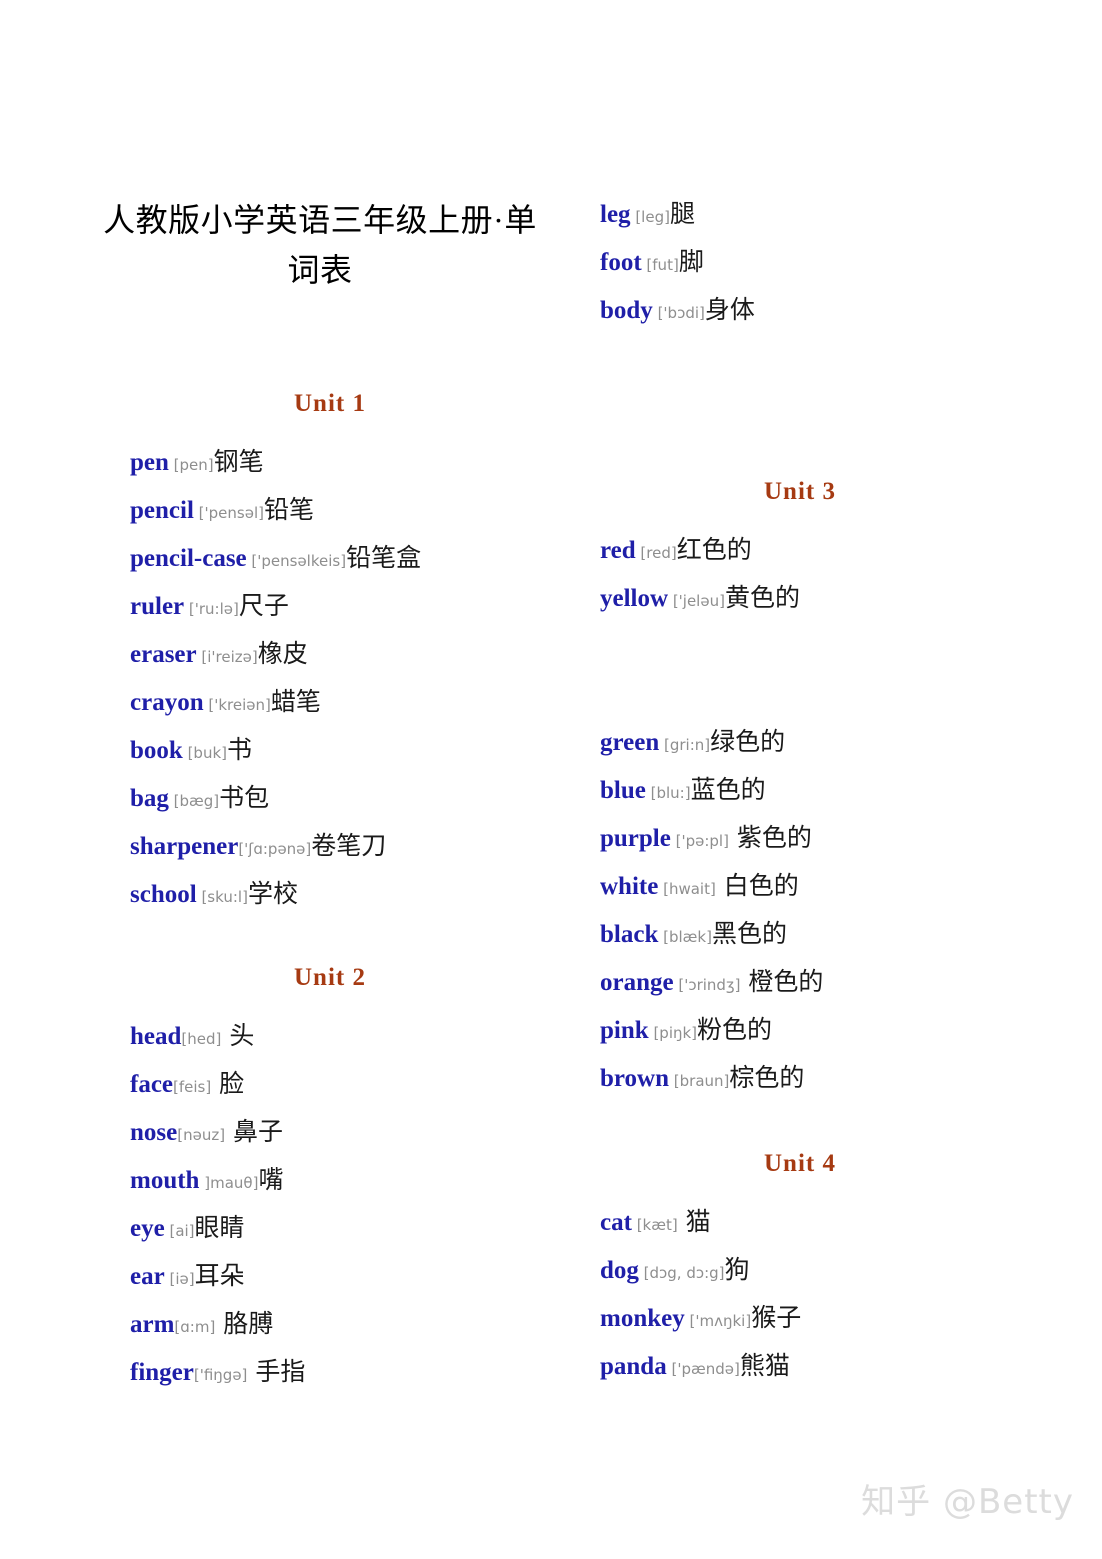  Describe the element at coordinates (179, 1231) in the screenshot. I see `entry-phonetic: [ai]` at that location.